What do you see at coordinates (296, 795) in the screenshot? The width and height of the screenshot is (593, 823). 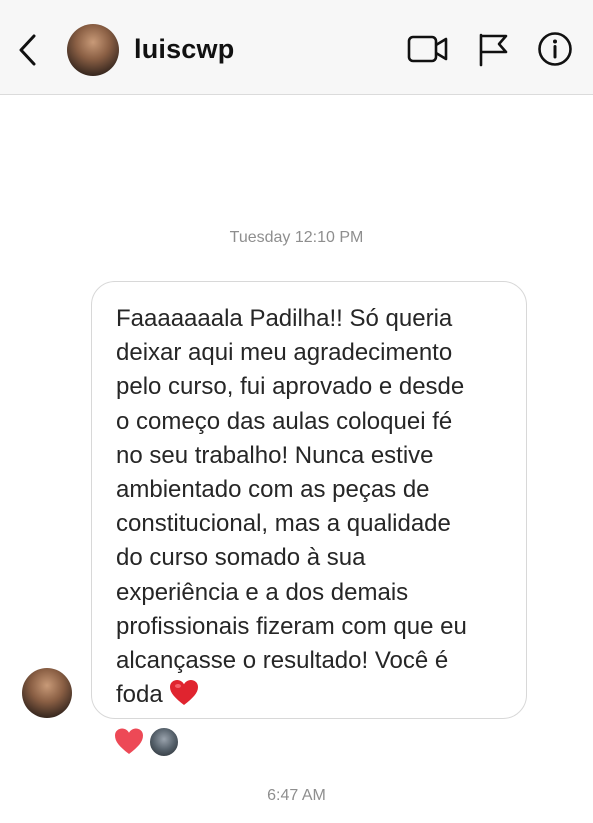 I see `message-timestamp-bottom: 6:47 AM` at bounding box center [296, 795].